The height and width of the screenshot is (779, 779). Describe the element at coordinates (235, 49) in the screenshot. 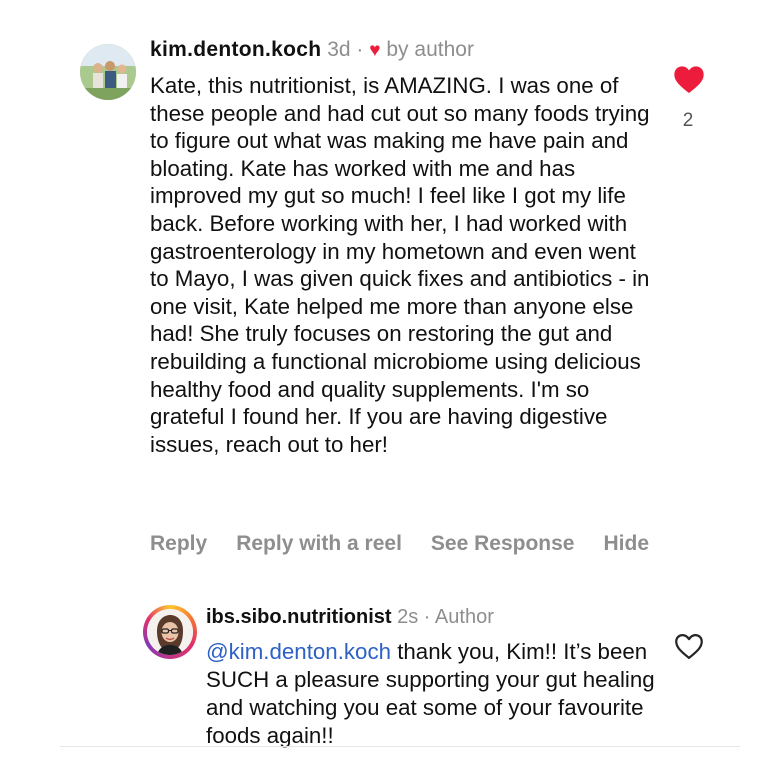

I see `commenter-username: kim.denton.koch` at that location.